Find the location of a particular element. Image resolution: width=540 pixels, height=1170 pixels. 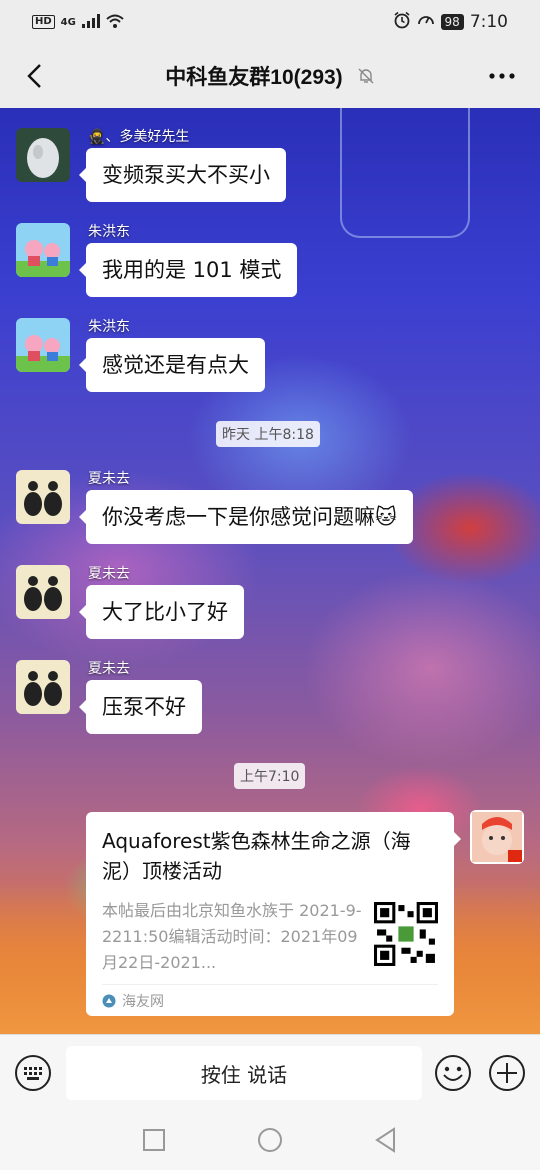

message-bubble: 我用的是 101 模式 is located at coordinates (188, 270).